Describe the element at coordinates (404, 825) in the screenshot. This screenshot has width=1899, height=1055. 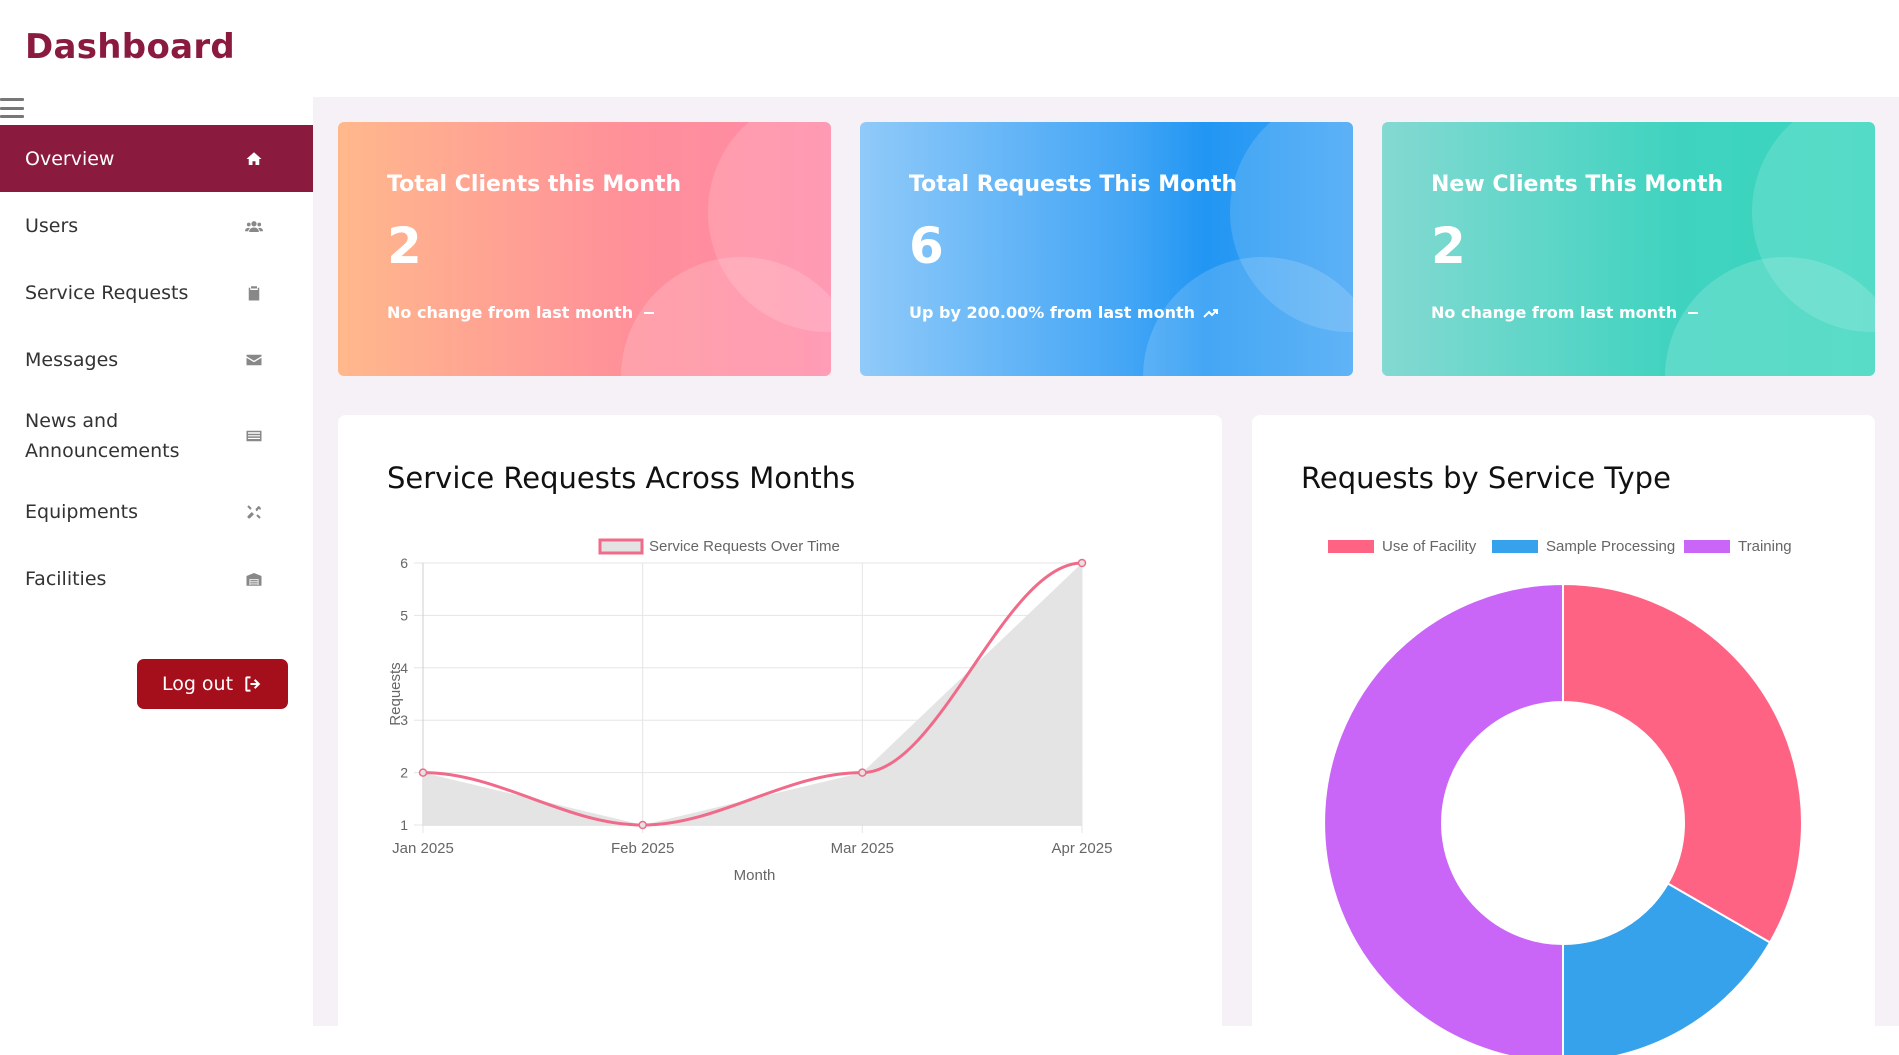
I see `y-tick-label: 1` at that location.